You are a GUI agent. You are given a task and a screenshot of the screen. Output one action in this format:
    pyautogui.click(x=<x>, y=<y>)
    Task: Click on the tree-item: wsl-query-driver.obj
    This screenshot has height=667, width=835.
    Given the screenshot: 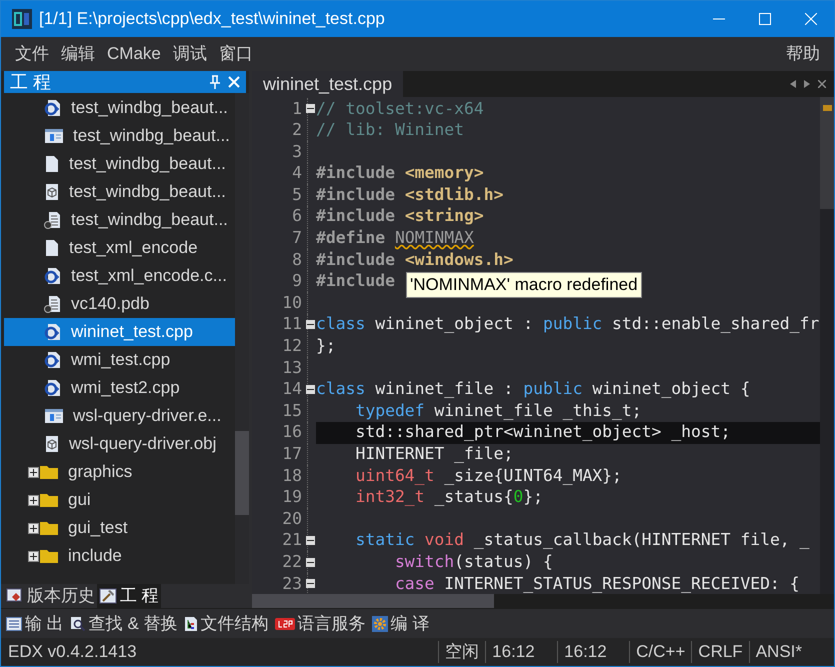 What is the action you would take?
    pyautogui.click(x=119, y=444)
    